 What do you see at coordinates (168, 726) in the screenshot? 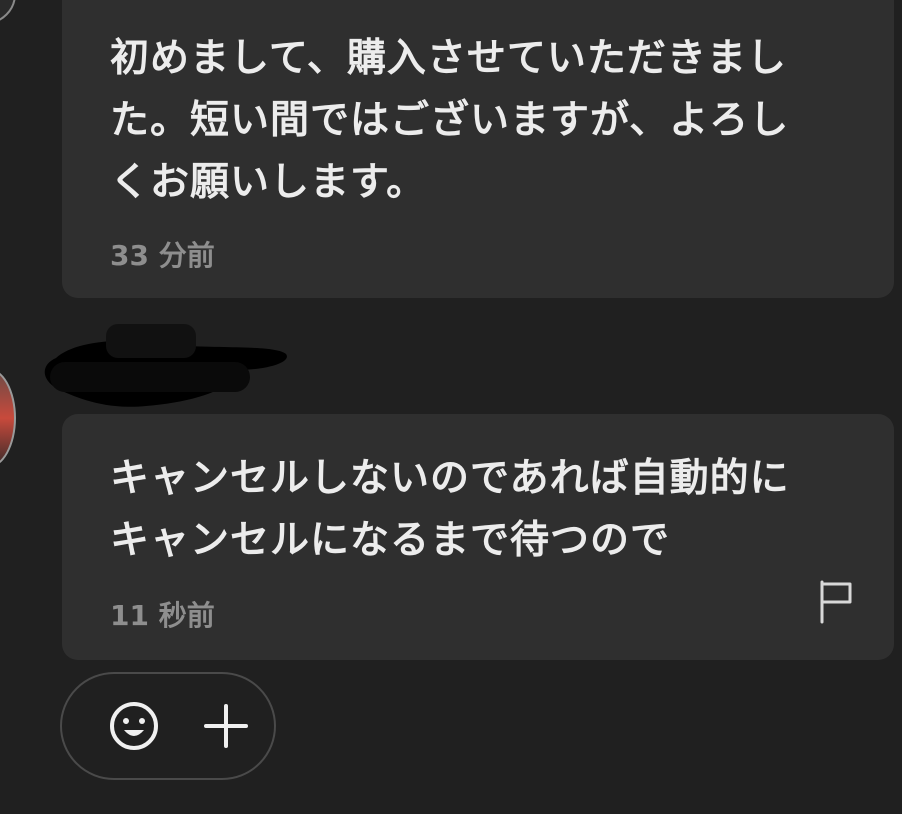
I see `message-actions` at bounding box center [168, 726].